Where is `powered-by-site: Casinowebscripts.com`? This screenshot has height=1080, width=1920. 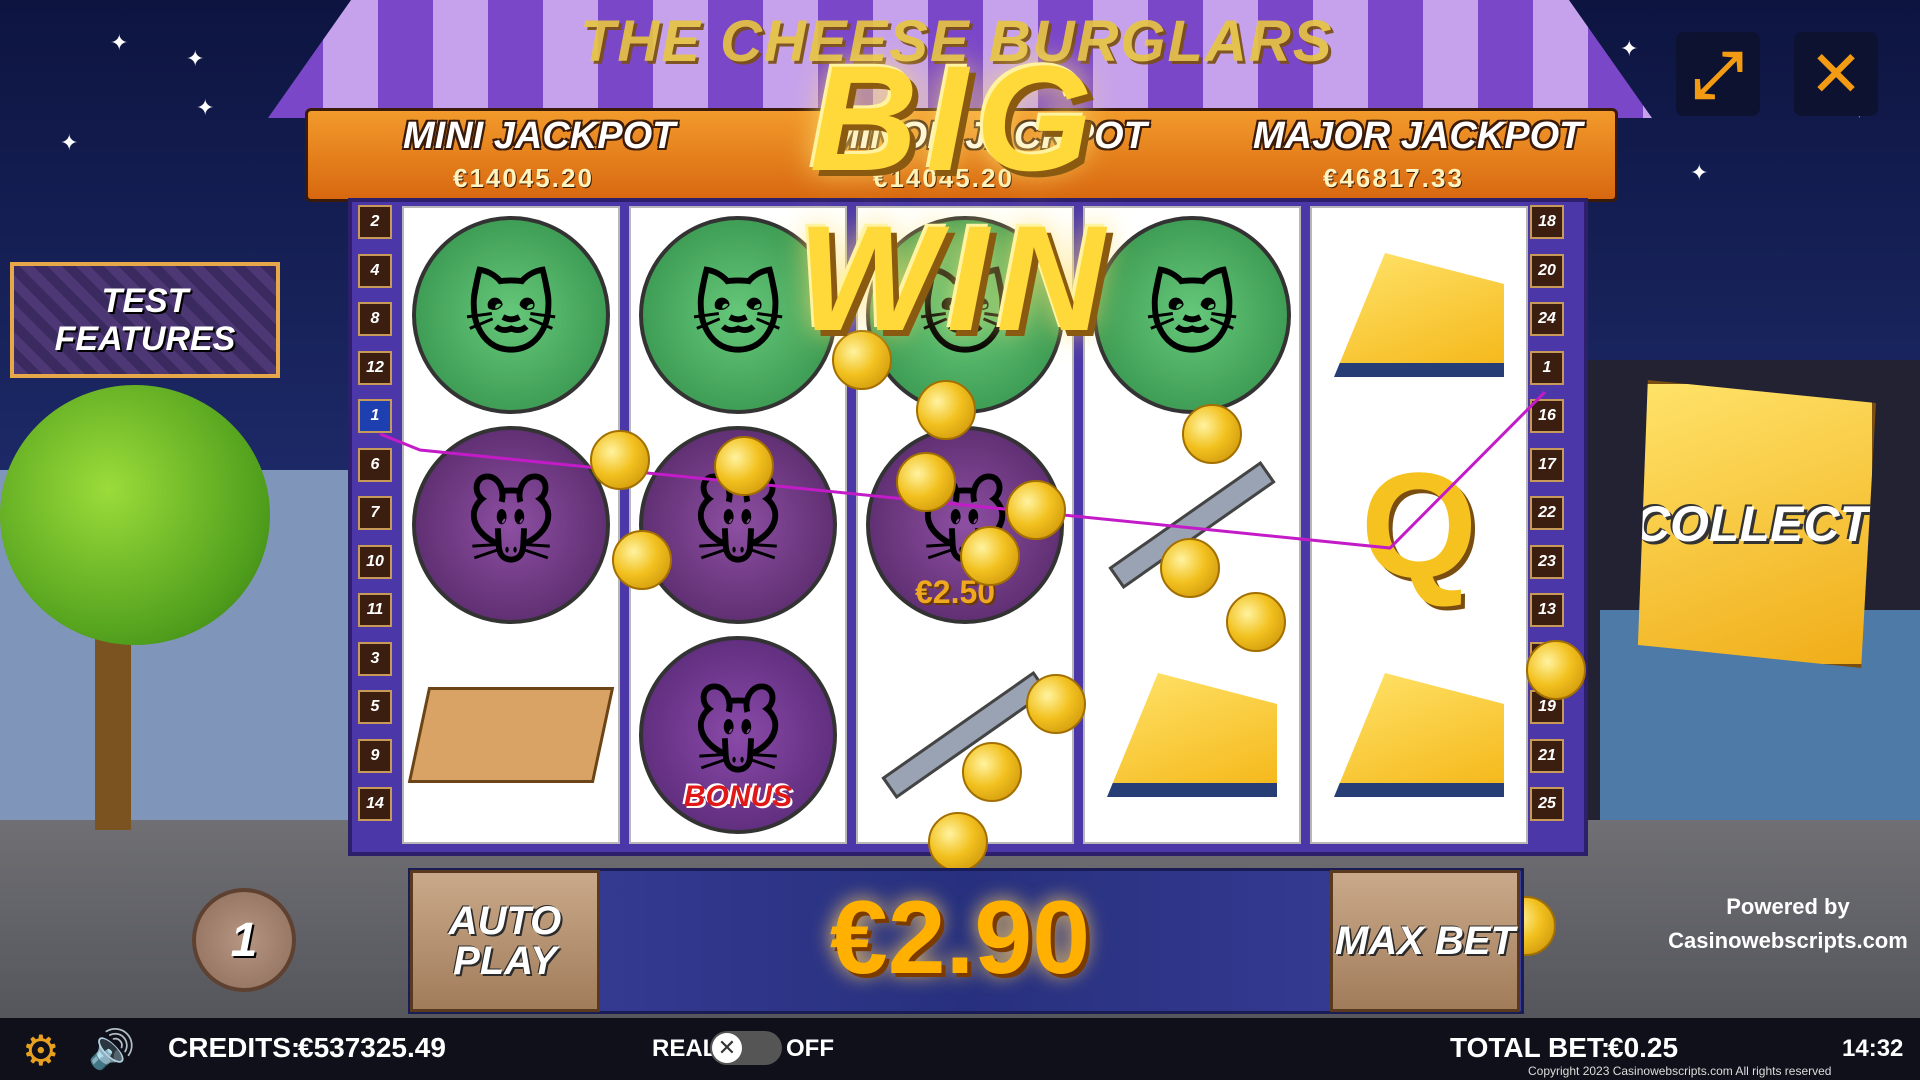
powered-by-site: Casinowebscripts.com is located at coordinates (1788, 940).